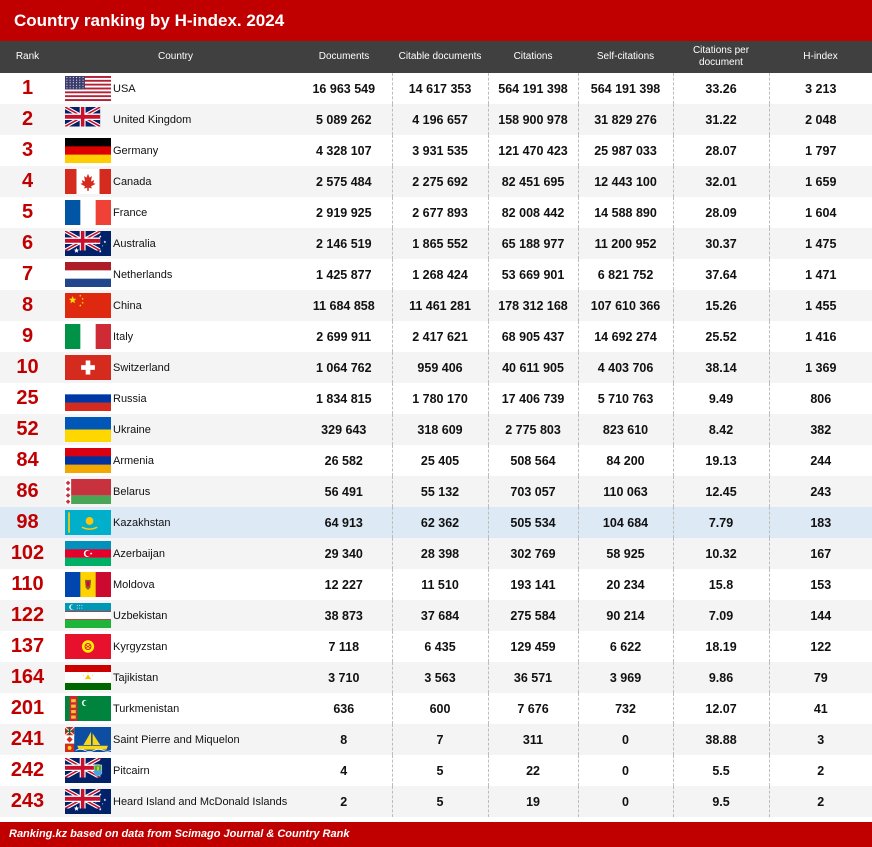 The width and height of the screenshot is (872, 847). What do you see at coordinates (88, 460) in the screenshot?
I see `armenia-flag-icon` at bounding box center [88, 460].